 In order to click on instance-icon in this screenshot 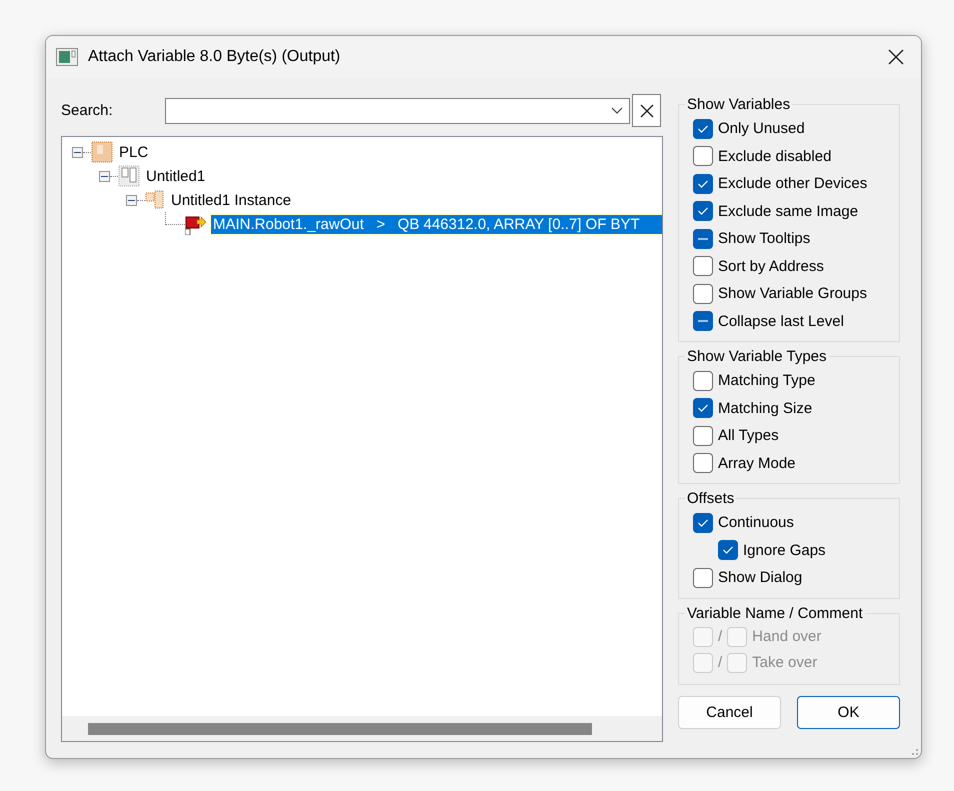, I will do `click(155, 200)`.